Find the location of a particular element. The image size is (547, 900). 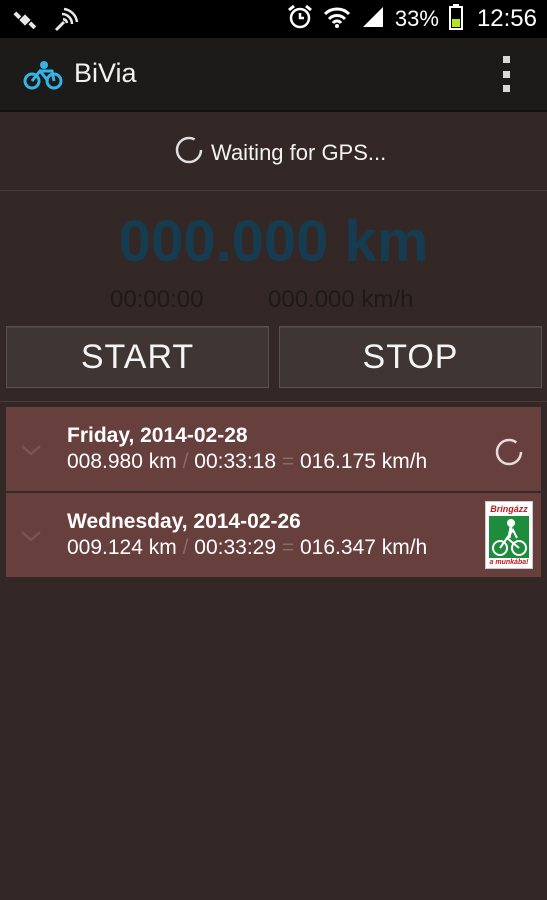

overflow-menu-icon is located at coordinates (506, 74).